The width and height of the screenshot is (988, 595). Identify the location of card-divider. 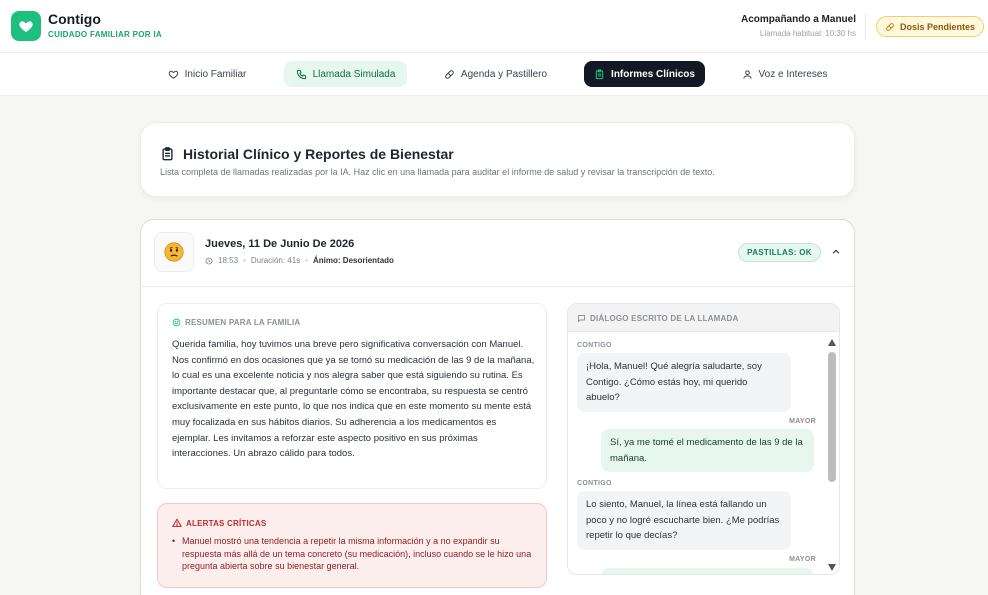
(497, 286).